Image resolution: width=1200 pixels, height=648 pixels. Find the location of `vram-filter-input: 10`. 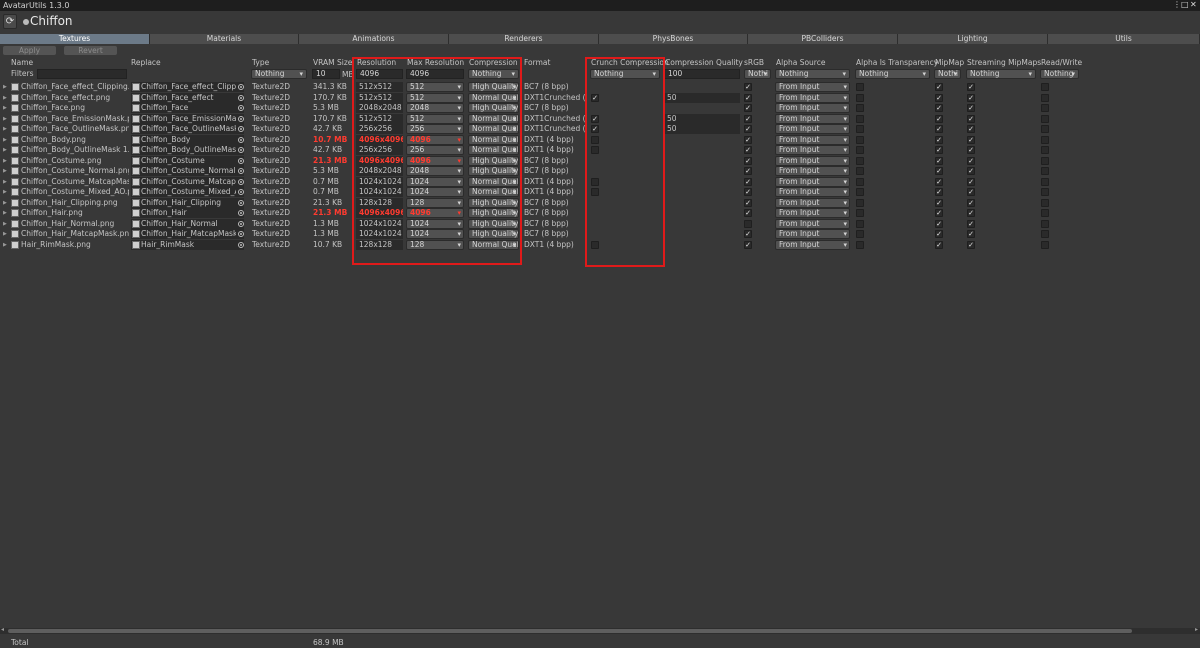

vram-filter-input: 10 is located at coordinates (326, 74).